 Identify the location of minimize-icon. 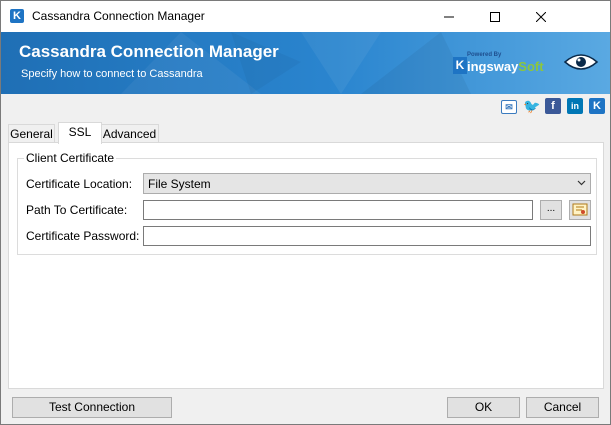
(449, 16).